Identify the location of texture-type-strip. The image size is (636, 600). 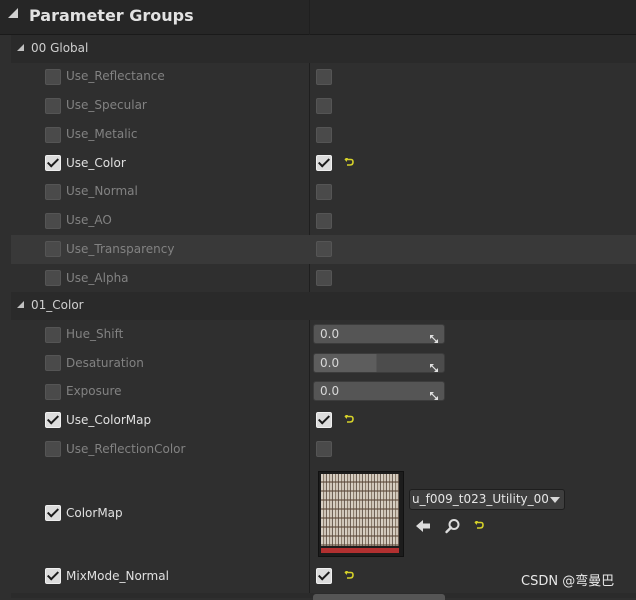
(360, 550).